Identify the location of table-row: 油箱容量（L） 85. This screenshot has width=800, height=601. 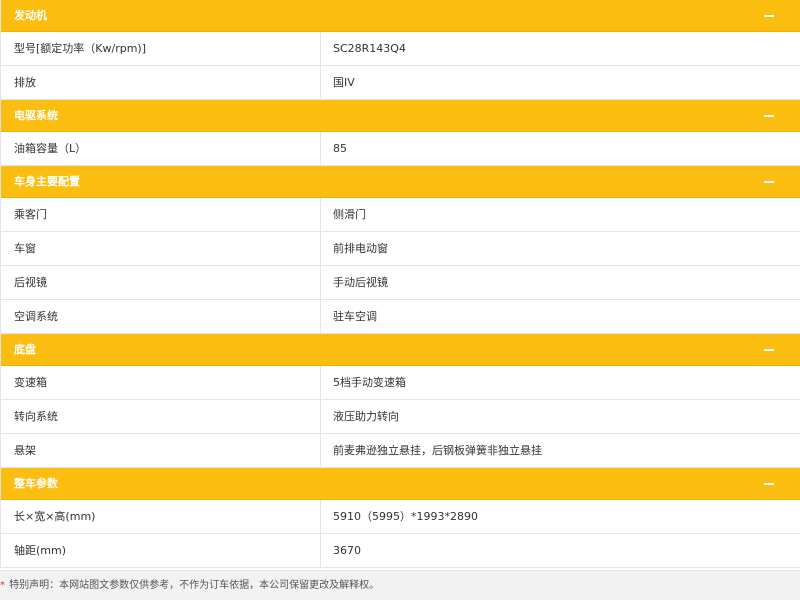
(400, 149).